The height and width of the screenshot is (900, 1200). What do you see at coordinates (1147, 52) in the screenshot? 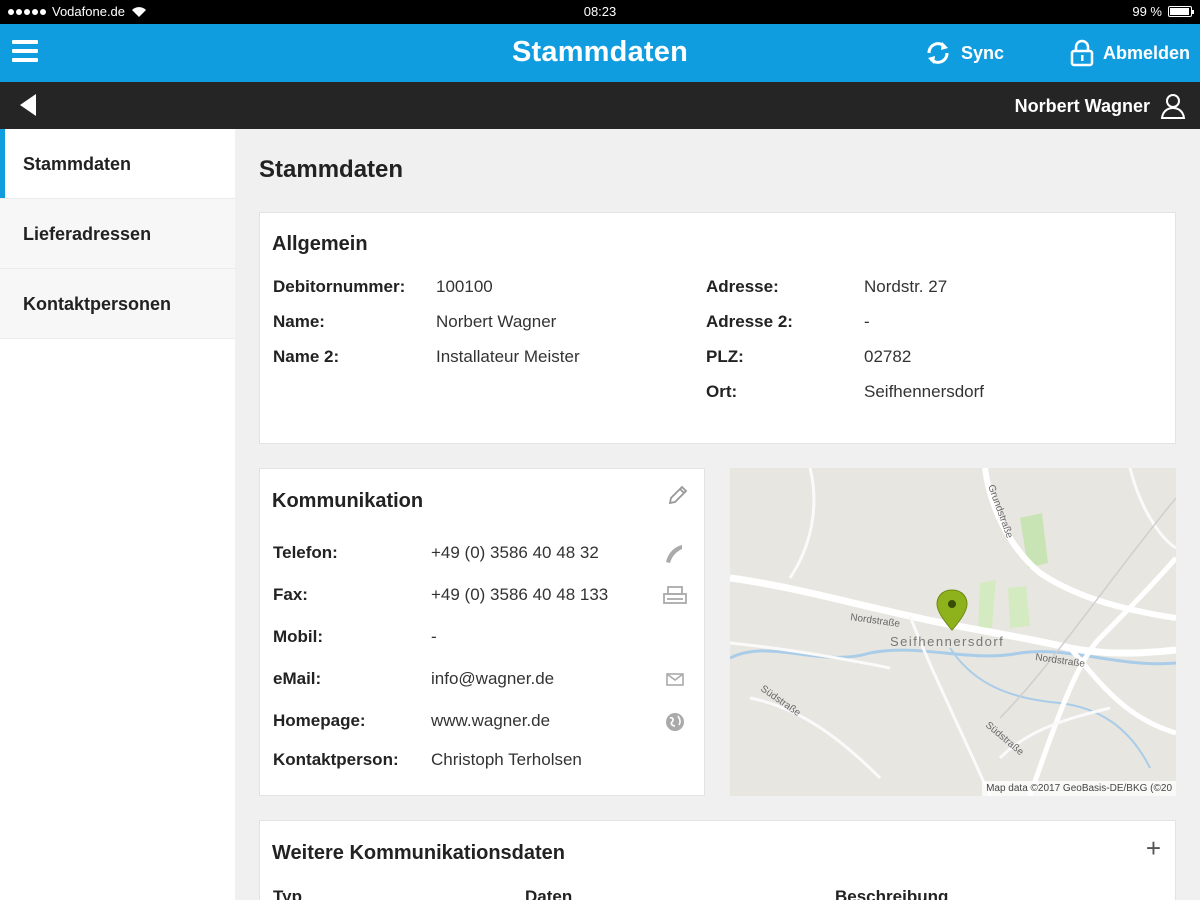
I see `logout-label: Abmelden` at bounding box center [1147, 52].